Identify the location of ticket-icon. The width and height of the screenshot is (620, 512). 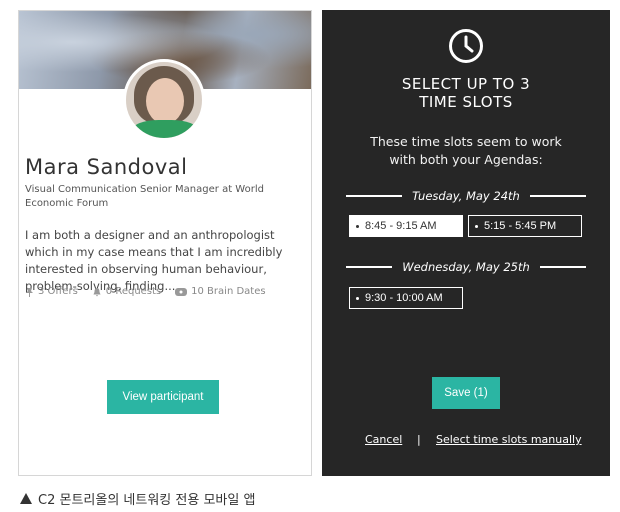
(181, 291).